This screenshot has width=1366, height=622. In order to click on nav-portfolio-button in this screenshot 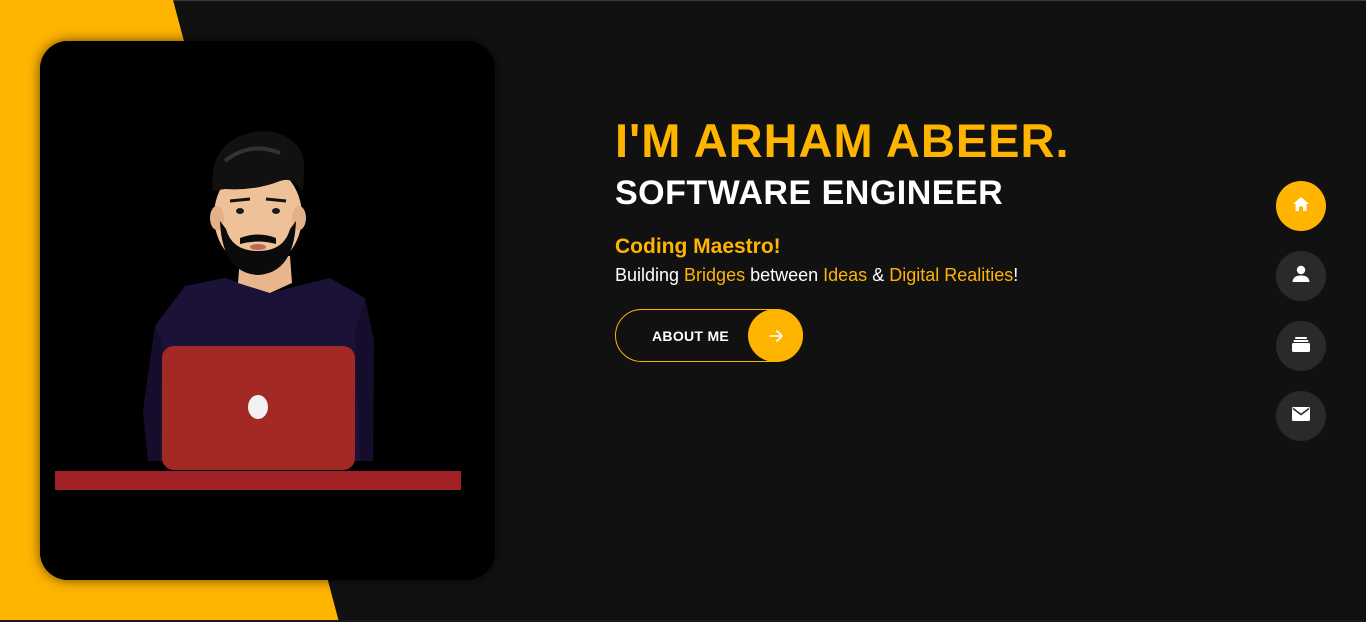, I will do `click(1301, 346)`.